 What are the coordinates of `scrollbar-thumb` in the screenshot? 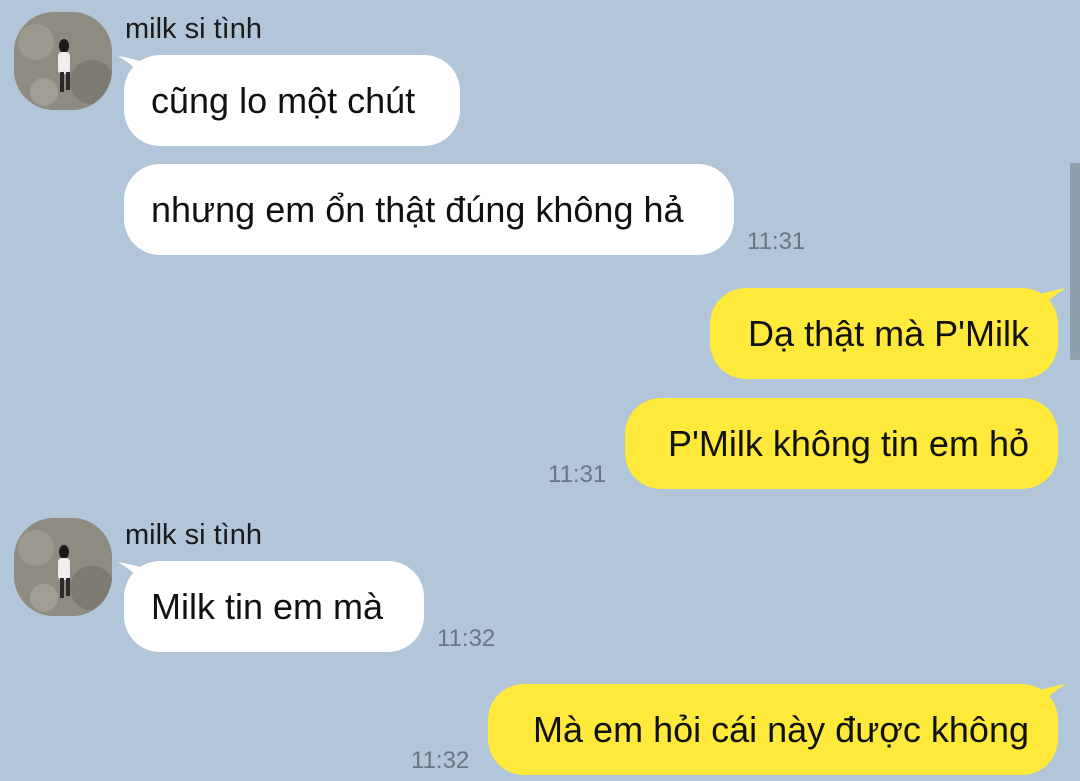 It's located at (1075, 261).